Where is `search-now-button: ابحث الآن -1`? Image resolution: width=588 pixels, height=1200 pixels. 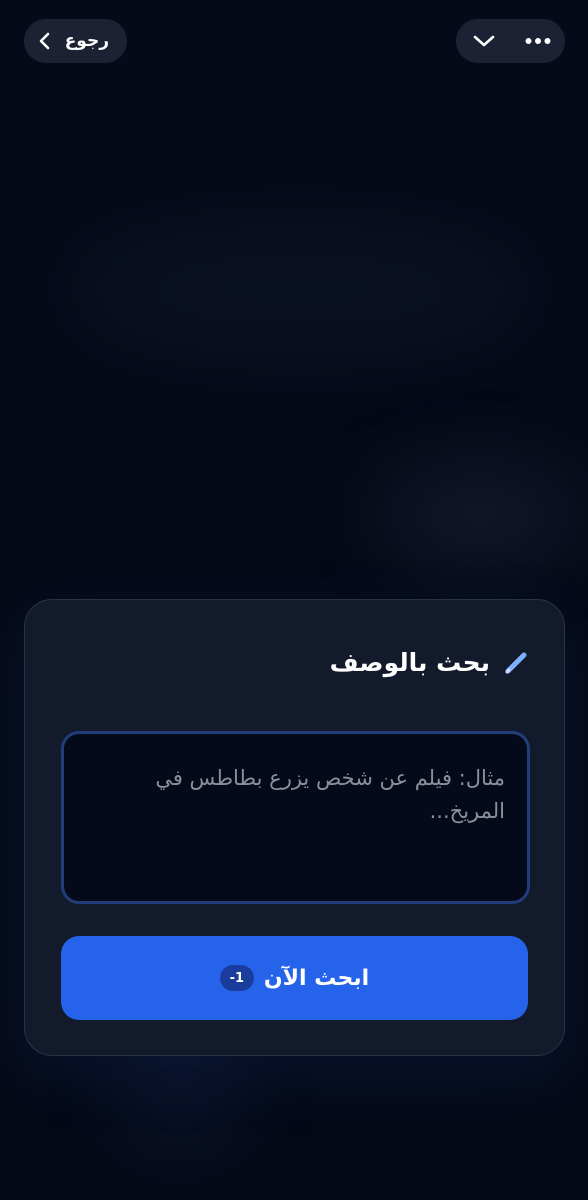
search-now-button: ابحث الآن -1 is located at coordinates (294, 978).